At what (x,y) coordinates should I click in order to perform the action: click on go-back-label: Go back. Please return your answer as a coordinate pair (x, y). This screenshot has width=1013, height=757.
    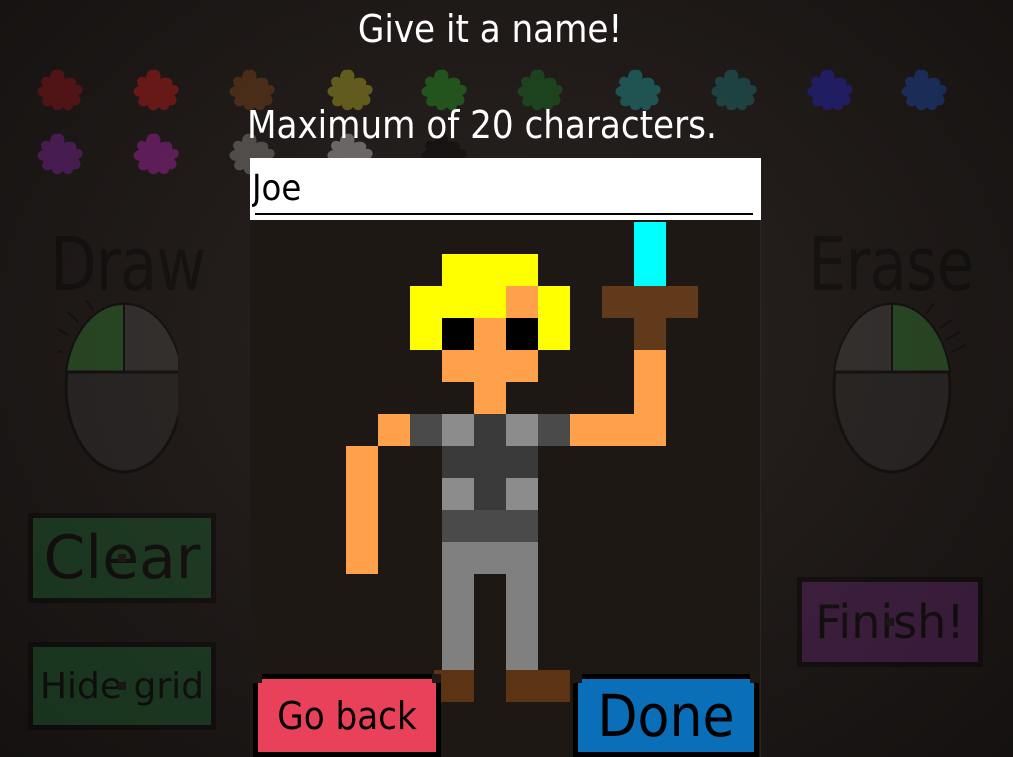
    Looking at the image, I should click on (347, 715).